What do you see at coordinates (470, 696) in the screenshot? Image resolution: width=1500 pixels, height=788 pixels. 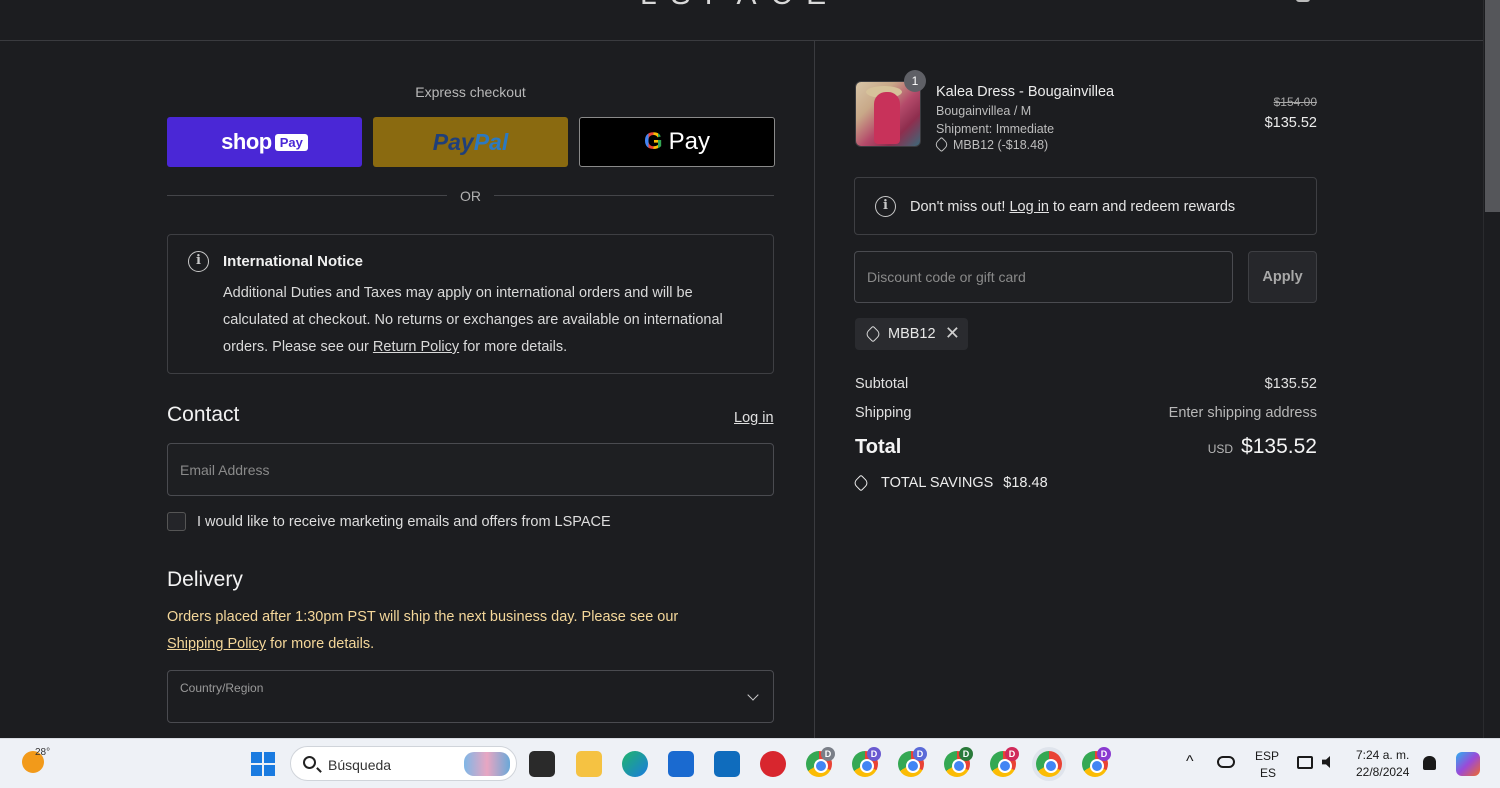 I see `country-region-select: Country/Region` at bounding box center [470, 696].